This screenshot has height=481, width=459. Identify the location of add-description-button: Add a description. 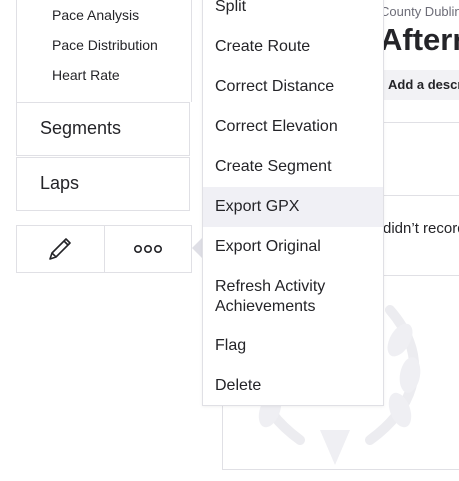
(420, 85).